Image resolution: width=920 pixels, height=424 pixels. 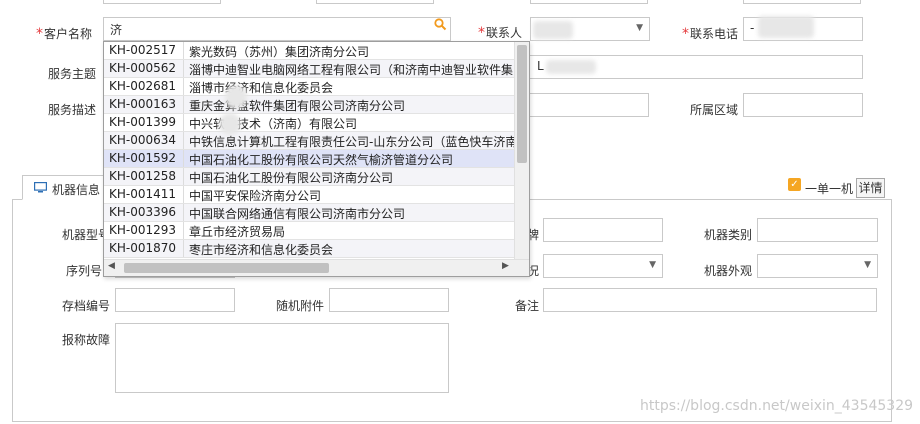 I want to click on service-subject-redacted, so click(x=571, y=67).